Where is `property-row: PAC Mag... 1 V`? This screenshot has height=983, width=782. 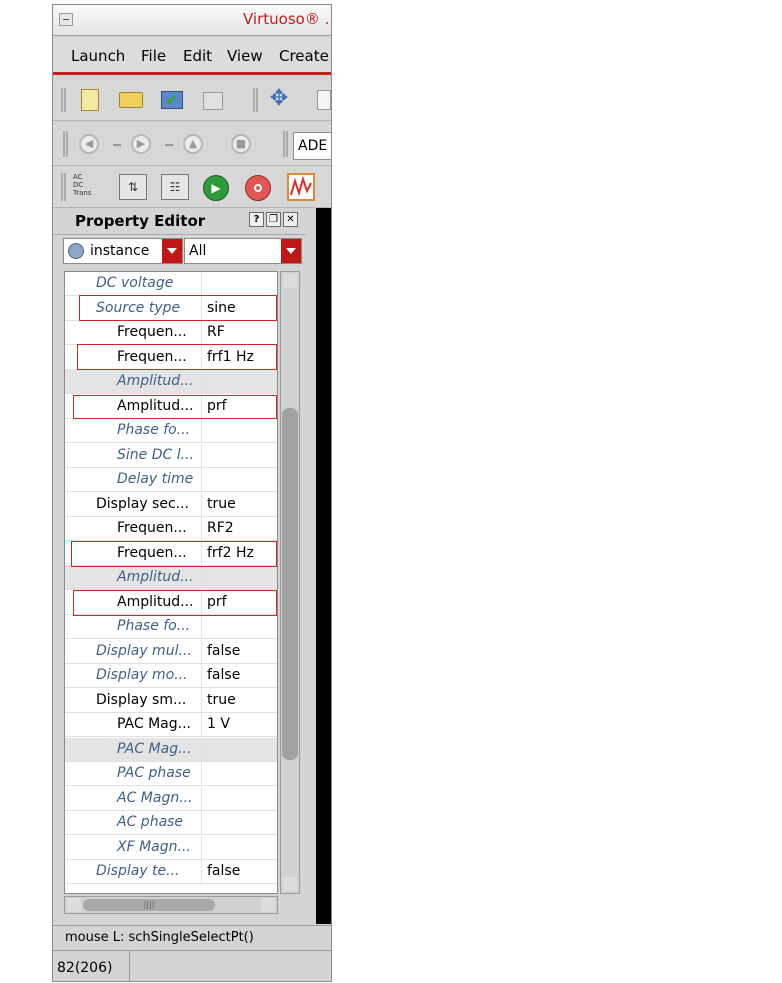 property-row: PAC Mag... 1 V is located at coordinates (171, 725).